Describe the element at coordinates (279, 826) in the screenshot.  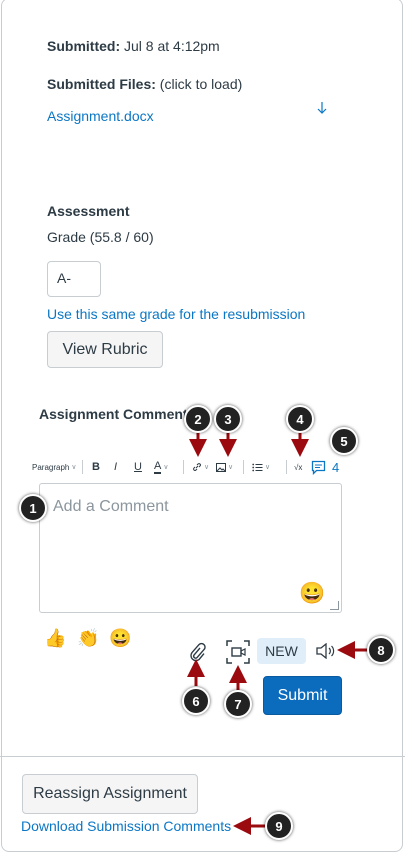
I see `callout-9: 9` at that location.